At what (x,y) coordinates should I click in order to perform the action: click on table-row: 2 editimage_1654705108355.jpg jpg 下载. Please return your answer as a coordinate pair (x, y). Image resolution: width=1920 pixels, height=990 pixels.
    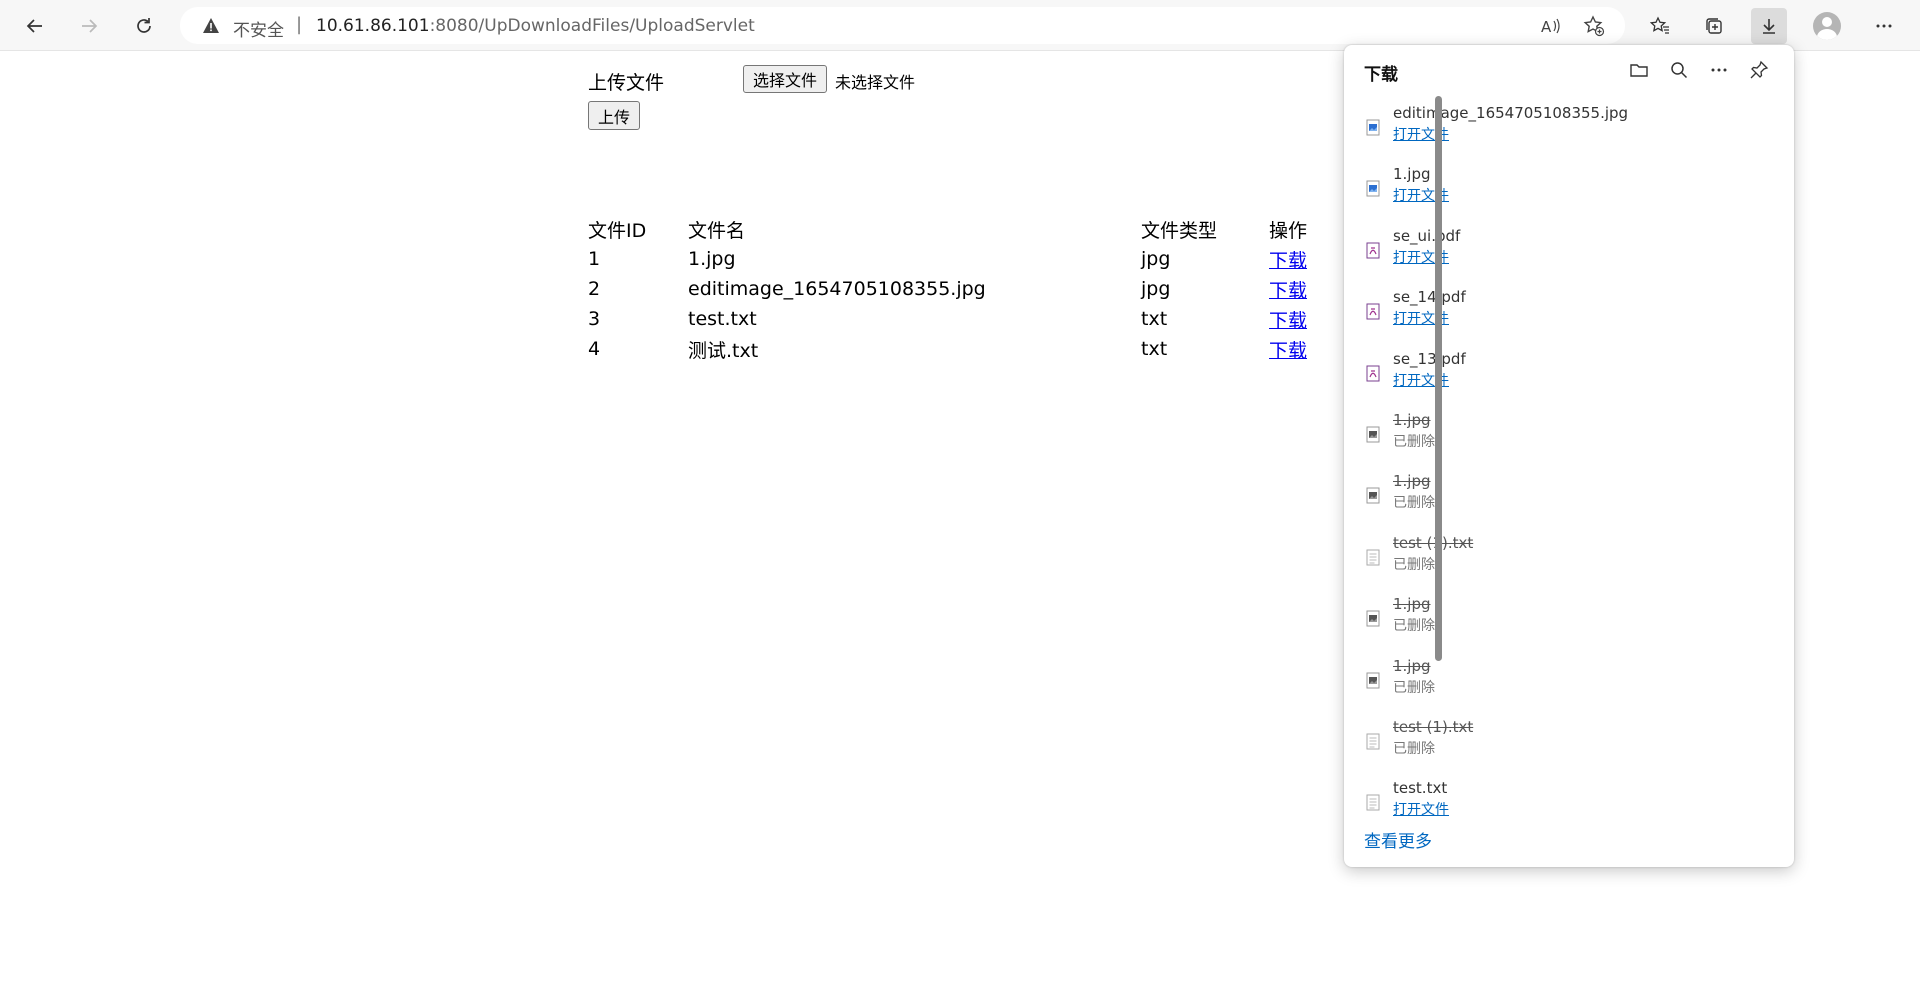
    Looking at the image, I should click on (958, 289).